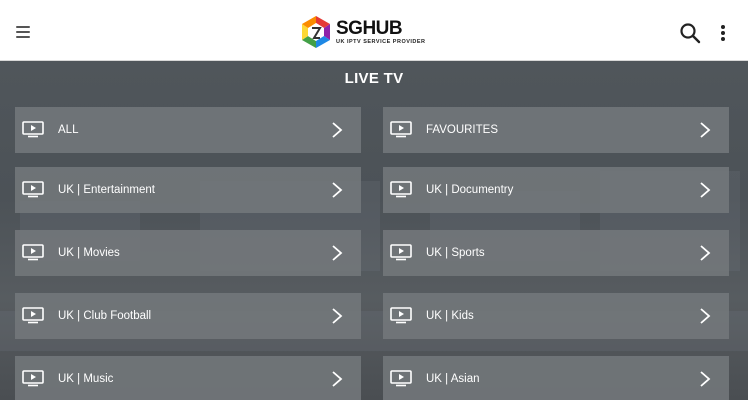  Describe the element at coordinates (462, 130) in the screenshot. I see `category-label: FAVOURITES` at that location.